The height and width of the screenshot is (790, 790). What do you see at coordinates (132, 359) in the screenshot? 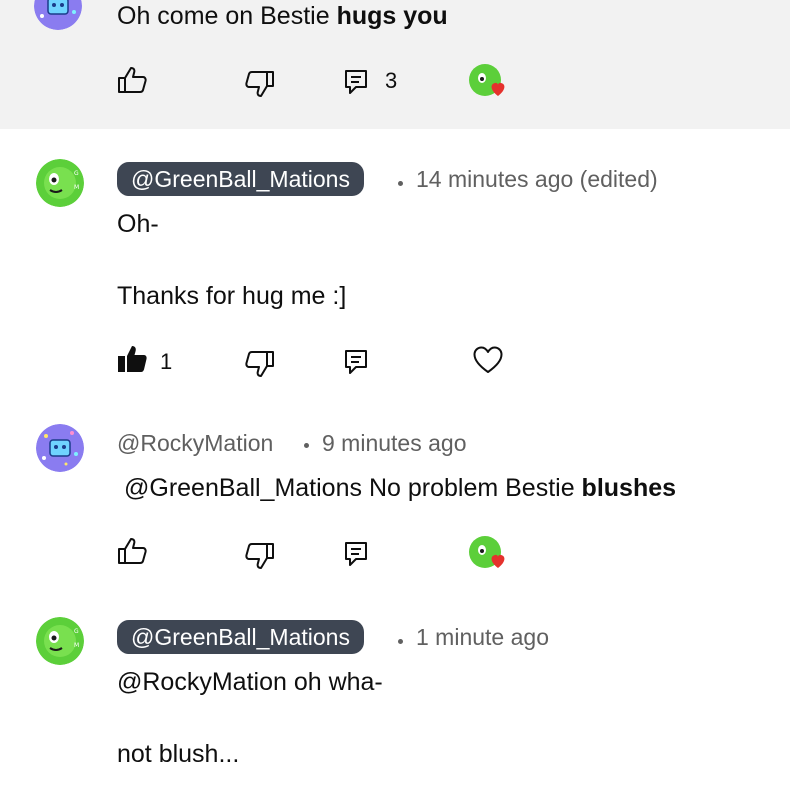
I see `thumbs-up-filled-icon` at bounding box center [132, 359].